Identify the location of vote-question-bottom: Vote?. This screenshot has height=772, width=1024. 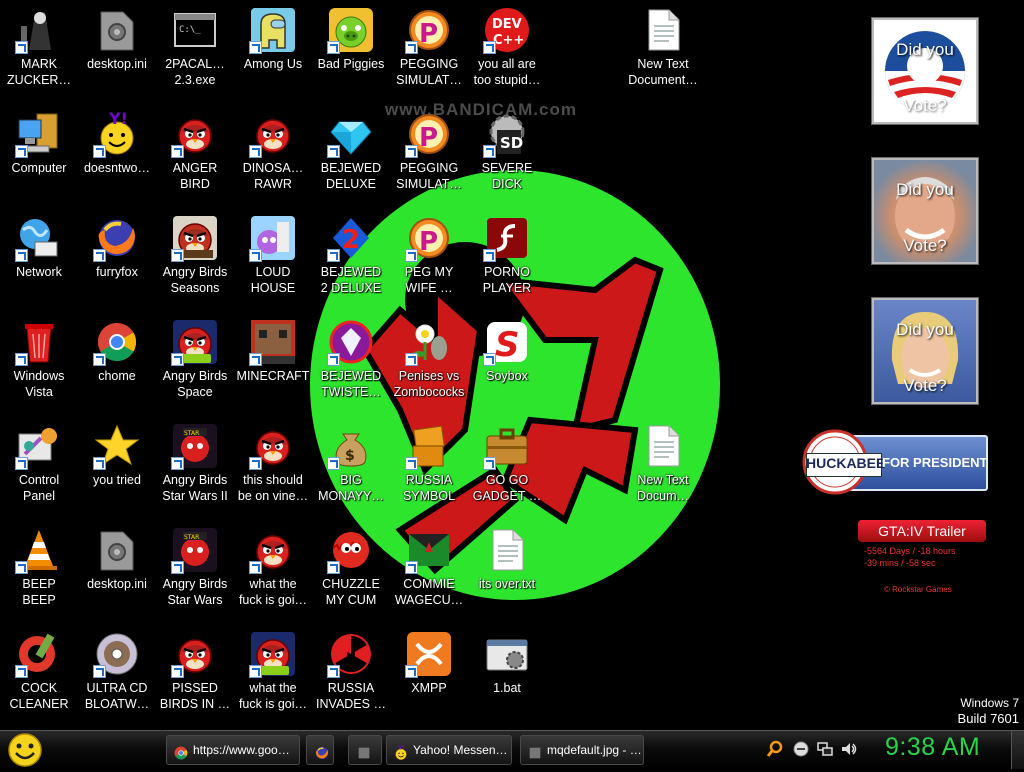
(925, 245).